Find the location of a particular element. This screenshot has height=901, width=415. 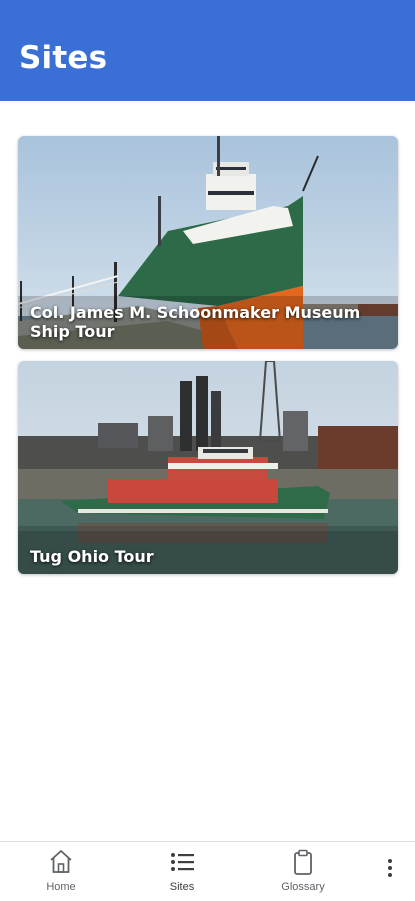

page-title: Sites is located at coordinates (63, 58).